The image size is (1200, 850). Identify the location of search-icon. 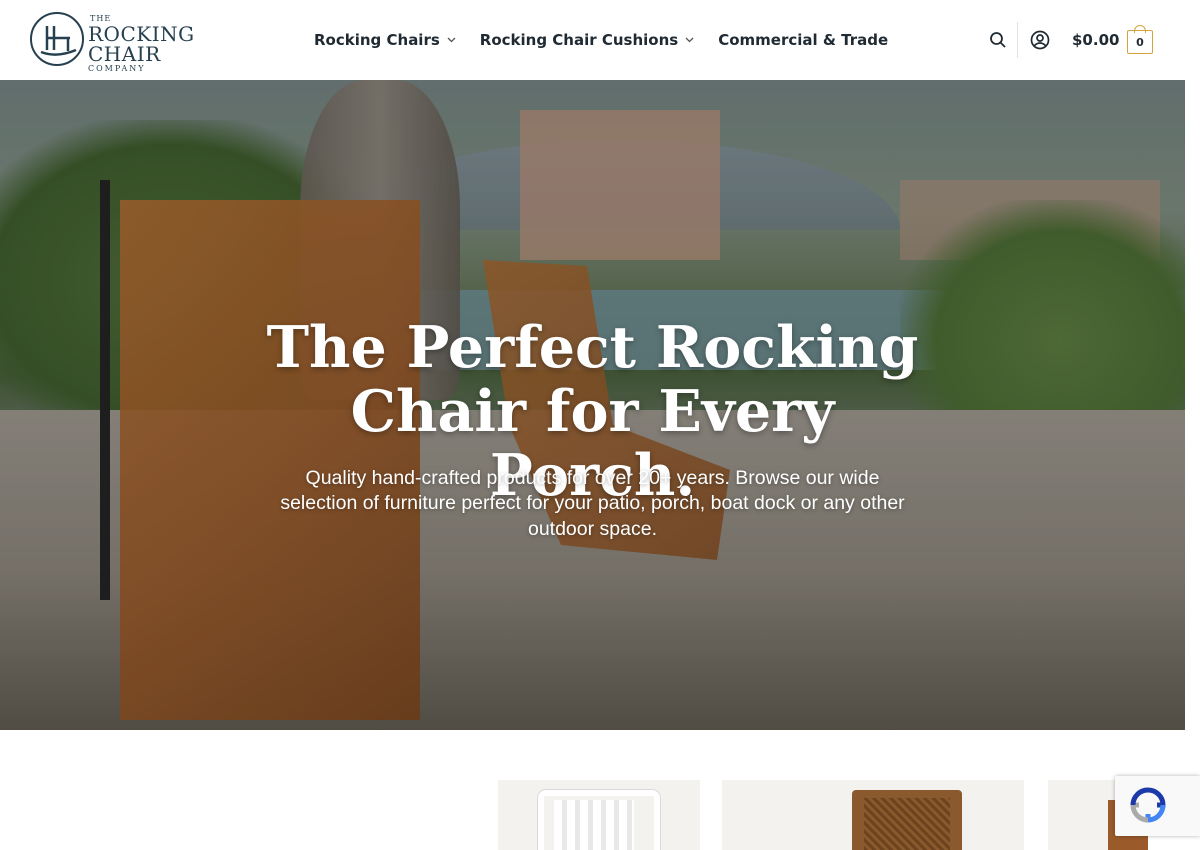
(998, 40).